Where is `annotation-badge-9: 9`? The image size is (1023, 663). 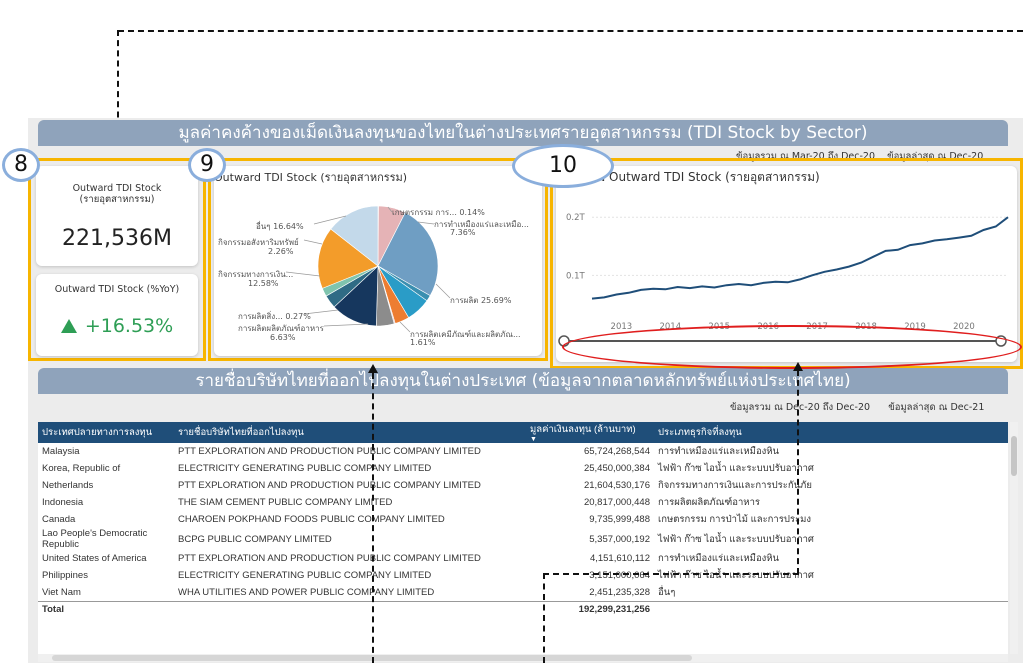
annotation-badge-9: 9 is located at coordinates (207, 165).